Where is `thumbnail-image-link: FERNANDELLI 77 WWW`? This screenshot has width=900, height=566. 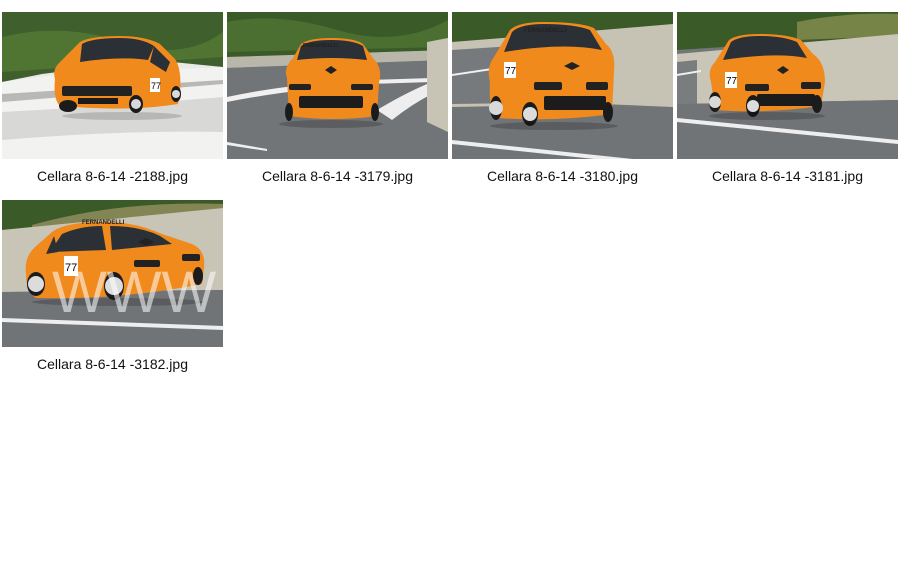
thumbnail-image-link: FERNANDELLI 77 WWW is located at coordinates (112, 273).